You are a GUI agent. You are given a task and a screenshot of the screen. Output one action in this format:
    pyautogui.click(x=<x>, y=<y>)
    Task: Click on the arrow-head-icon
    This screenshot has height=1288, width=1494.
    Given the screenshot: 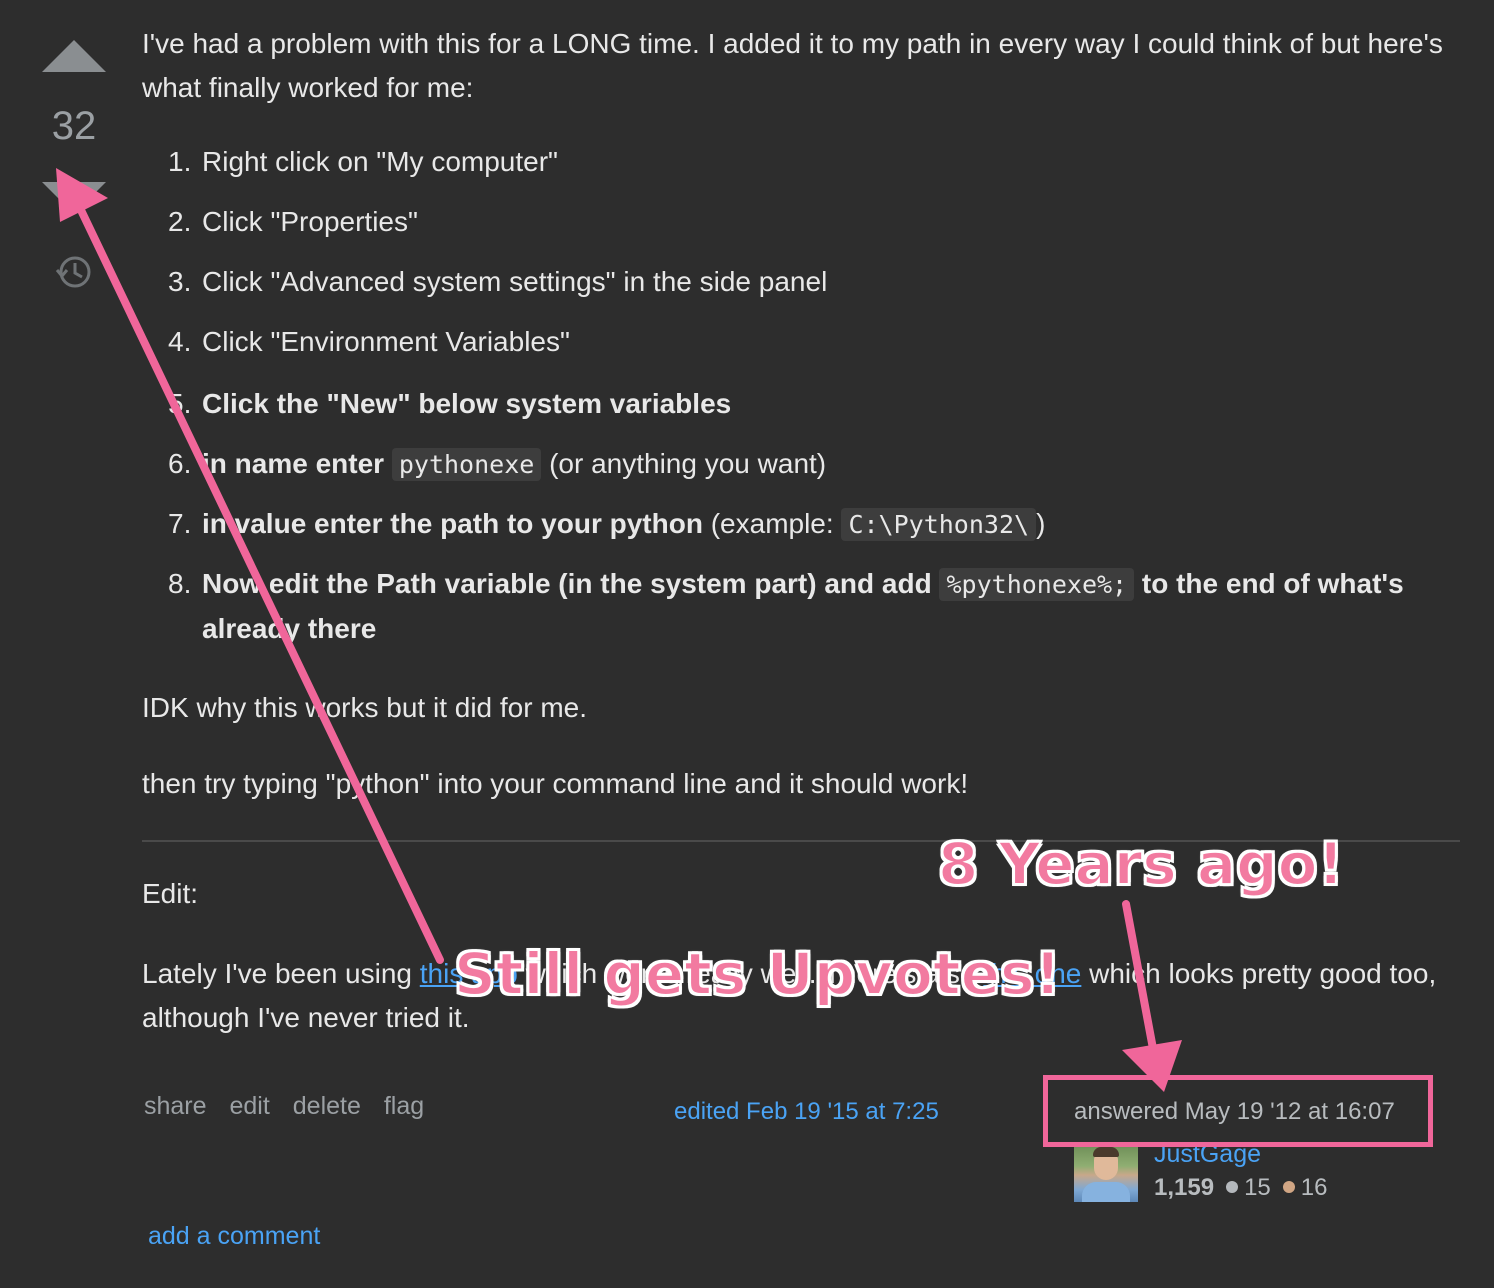 What is the action you would take?
    pyautogui.click(x=1152, y=1066)
    